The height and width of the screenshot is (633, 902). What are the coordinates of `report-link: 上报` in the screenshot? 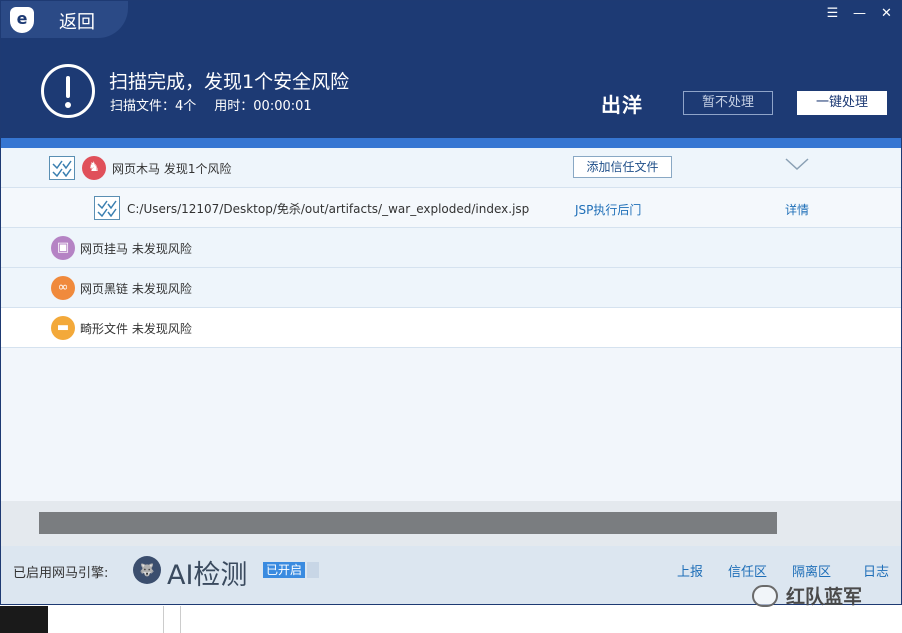 It's located at (690, 570).